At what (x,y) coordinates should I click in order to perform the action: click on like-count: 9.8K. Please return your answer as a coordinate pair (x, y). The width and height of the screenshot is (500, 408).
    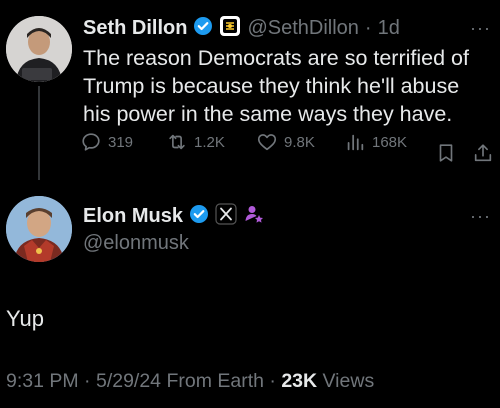
    Looking at the image, I should click on (299, 142).